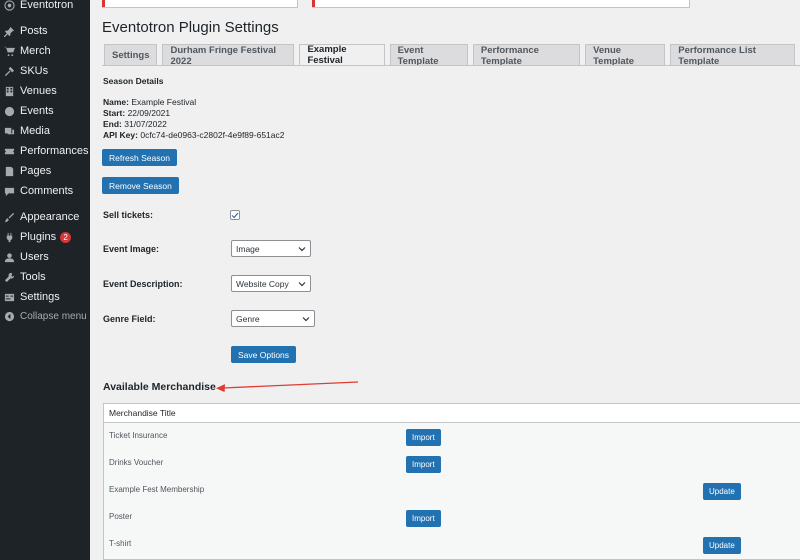 The image size is (800, 560). I want to click on sidebar-item-plugins: Plugins 2, so click(45, 237).